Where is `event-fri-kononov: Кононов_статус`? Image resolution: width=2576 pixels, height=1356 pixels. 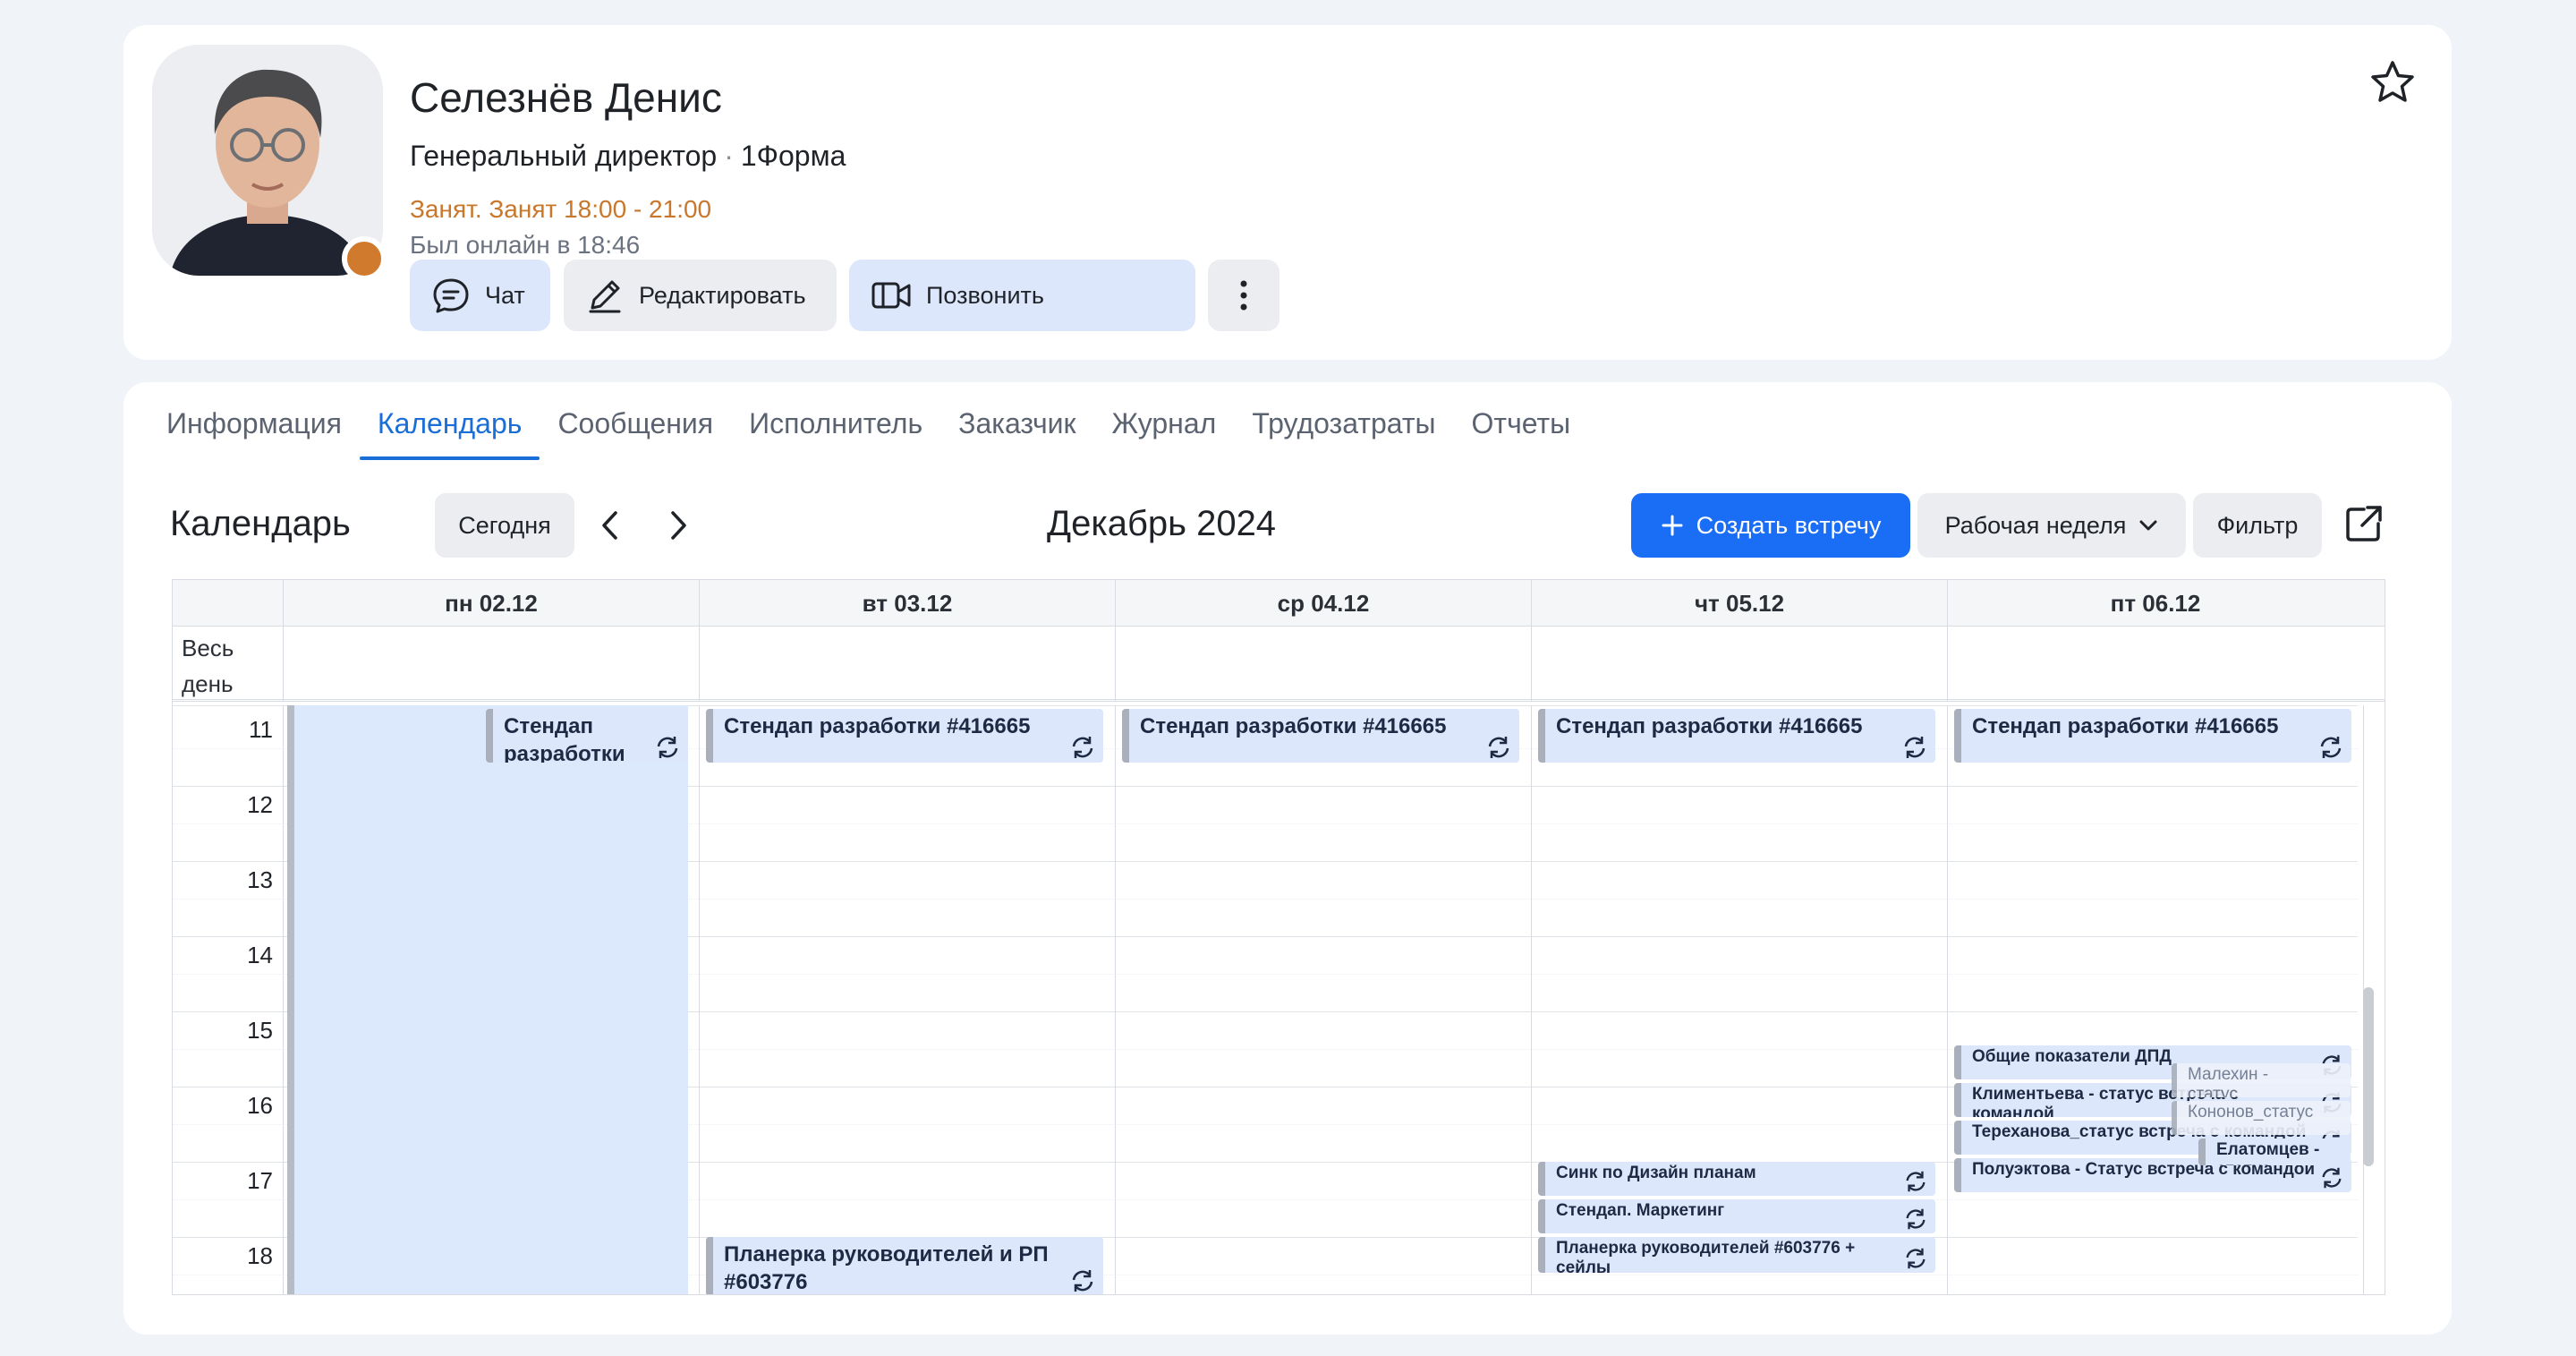
event-fri-kononov: Кононов_статус is located at coordinates (2261, 1118).